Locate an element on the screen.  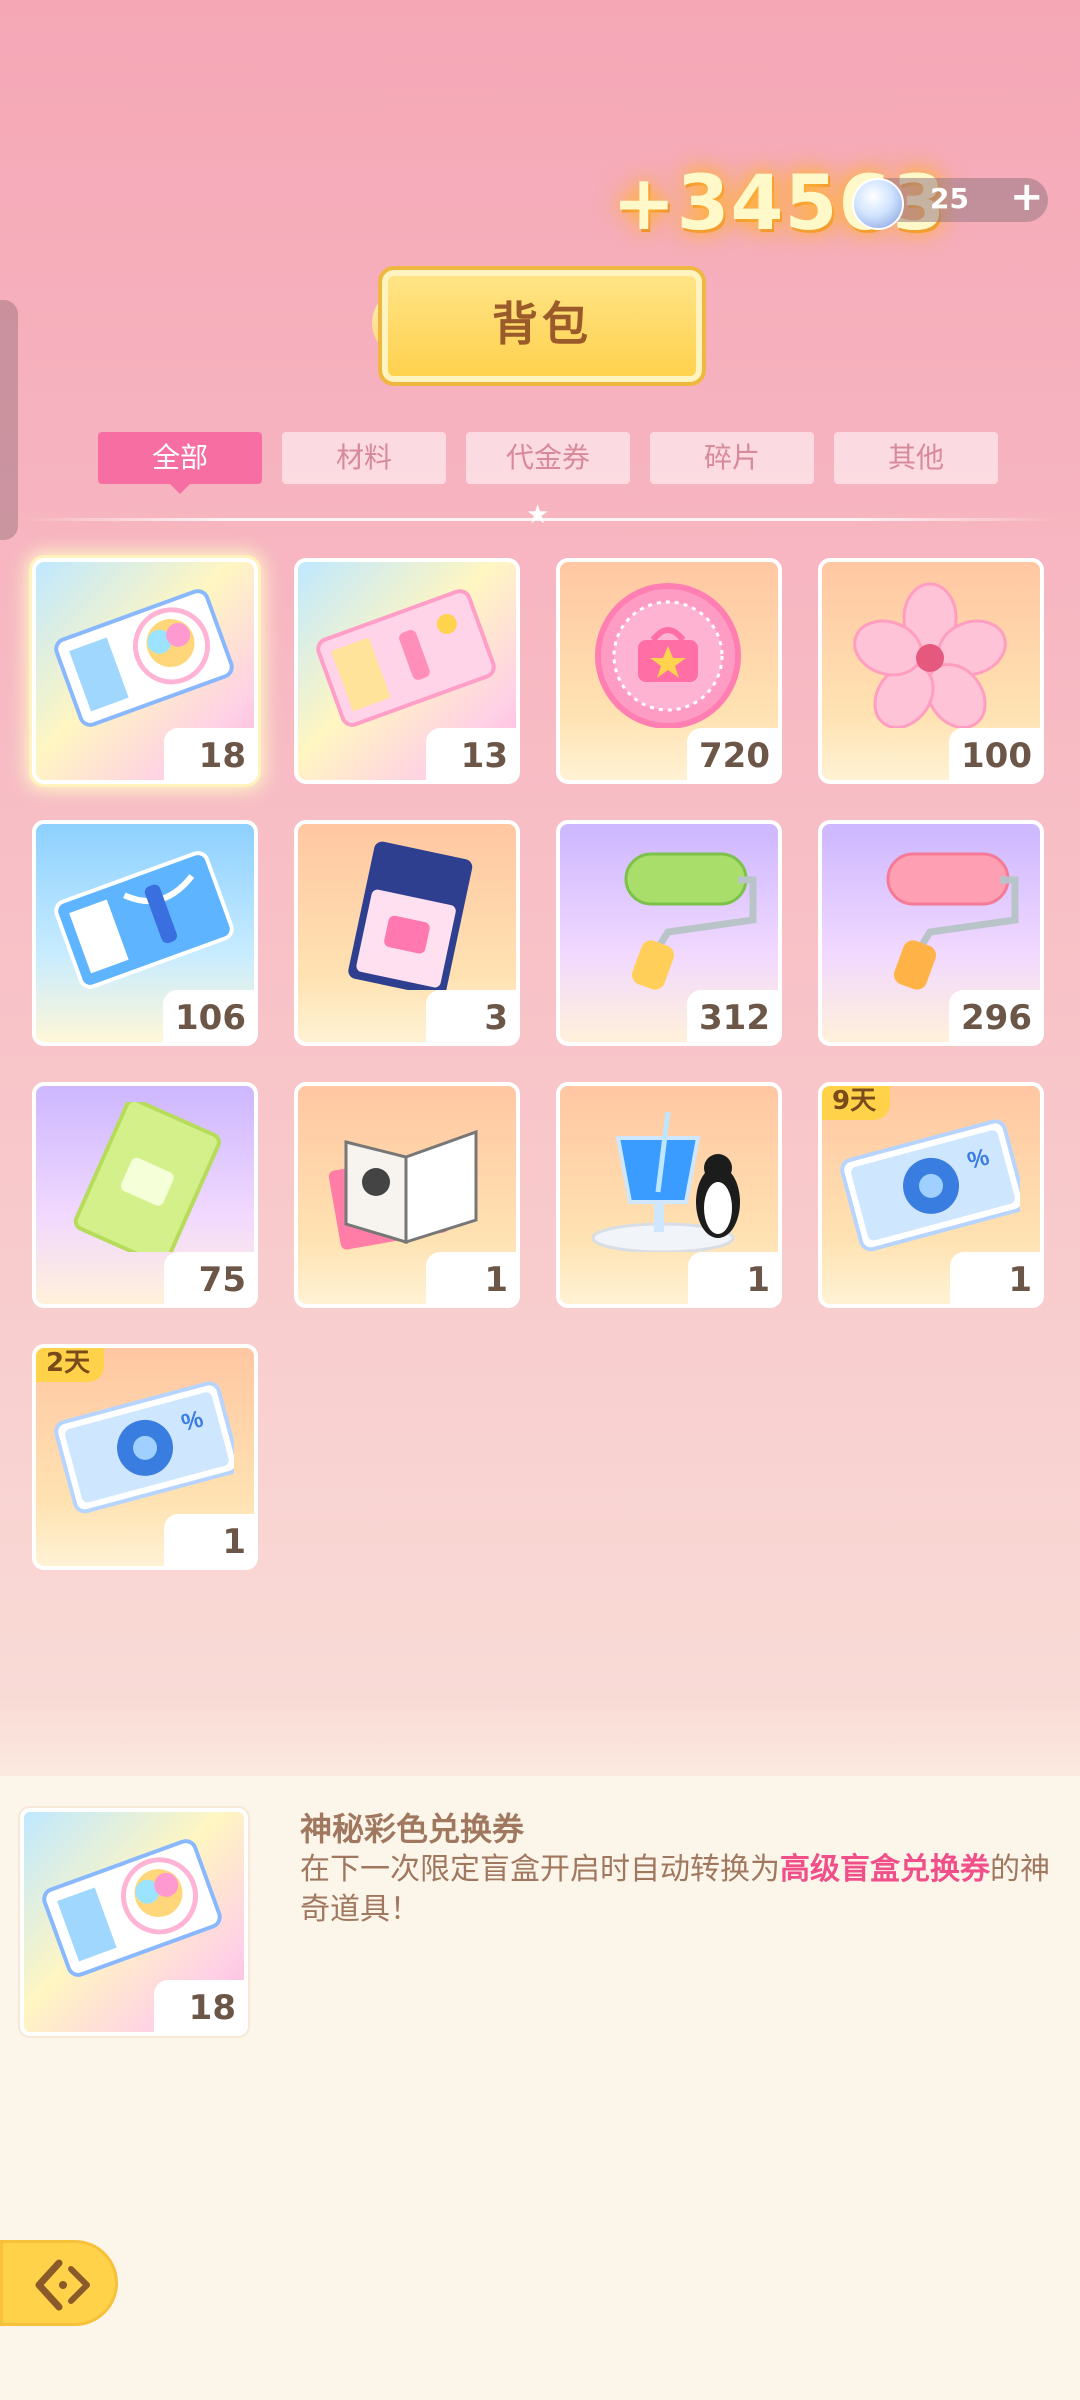
item-slot-navy-ticket: 3 is located at coordinates (407, 933).